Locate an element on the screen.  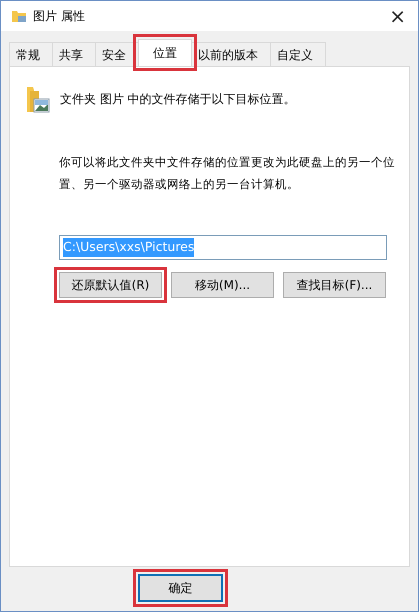
tab: 自定义 is located at coordinates (298, 54).